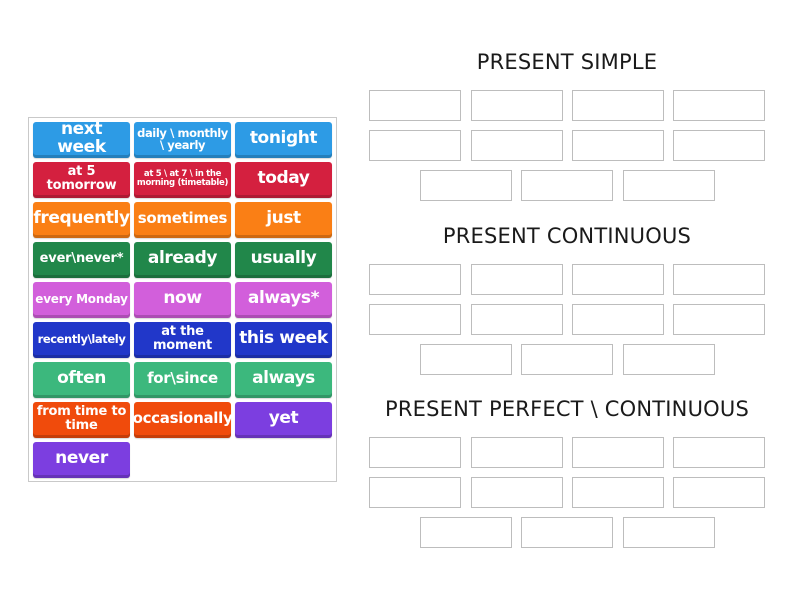 The image size is (800, 600). I want to click on group-heading-present-continuous: PRESENT CONTINUOUS, so click(567, 236).